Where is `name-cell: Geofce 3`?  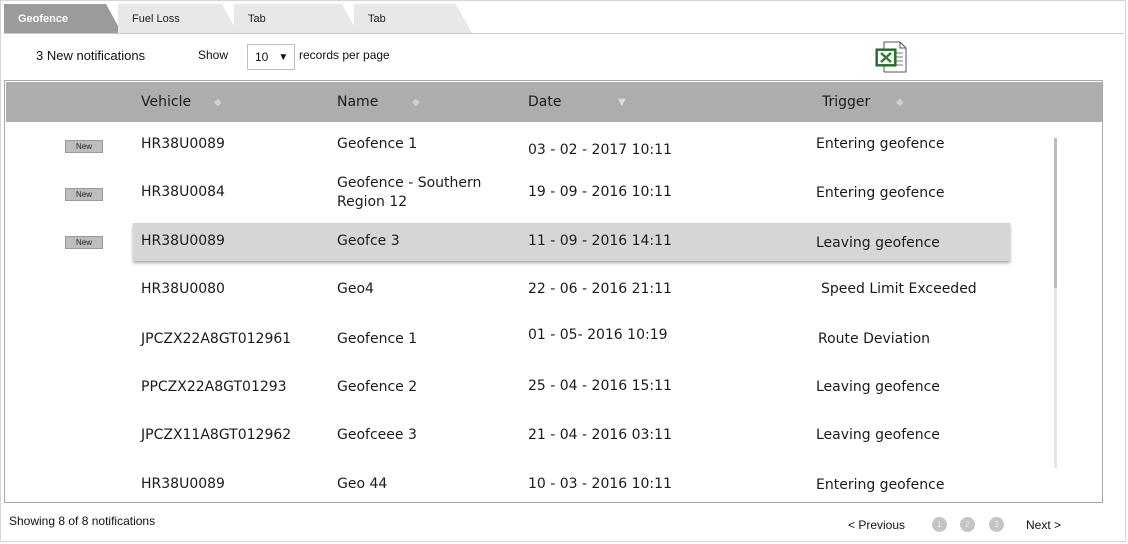
name-cell: Geofce 3 is located at coordinates (368, 241).